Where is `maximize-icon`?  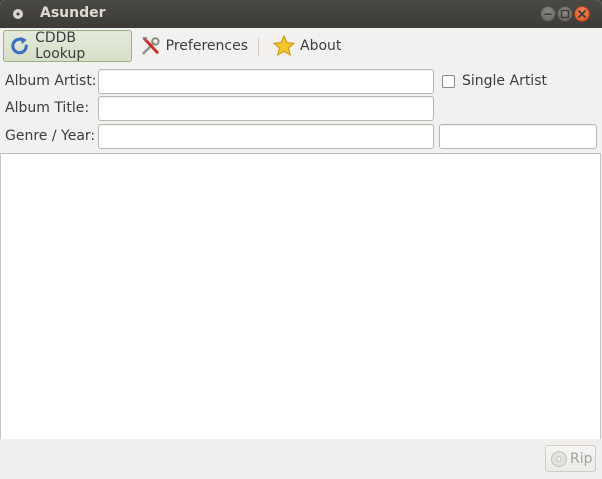
maximize-icon is located at coordinates (565, 14).